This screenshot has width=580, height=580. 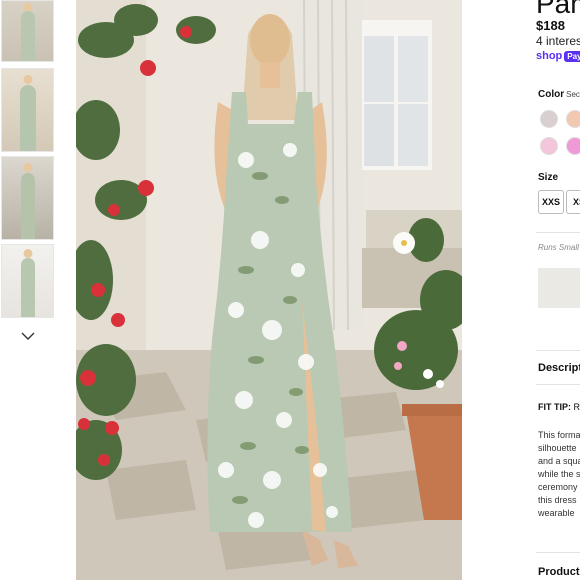 I want to click on color-swatch-taupe, so click(x=549, y=119).